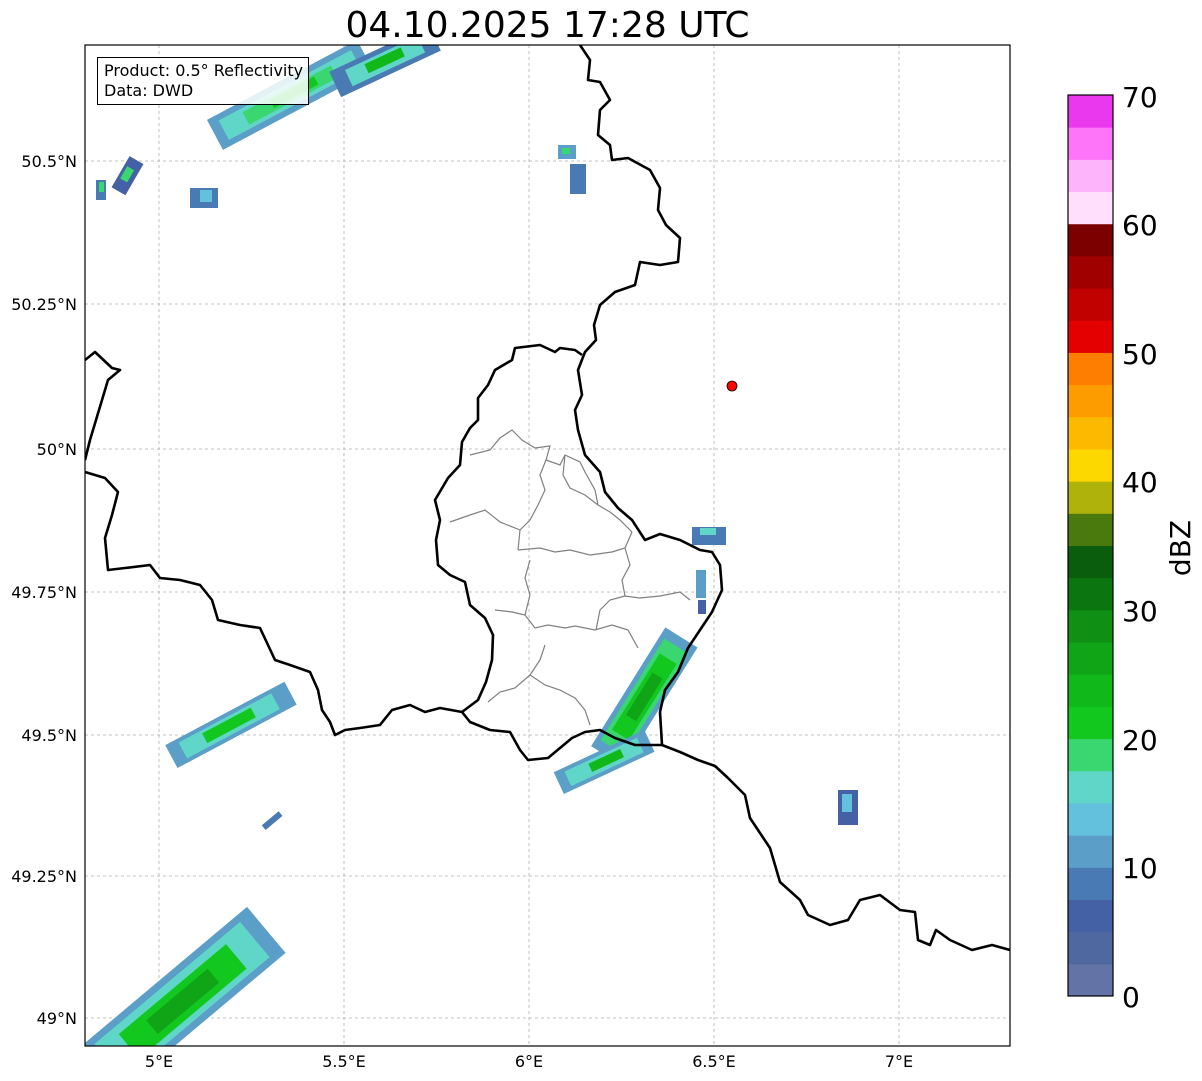  What do you see at coordinates (344, 1061) in the screenshot?
I see `x-tick-label: 5.5°E` at bounding box center [344, 1061].